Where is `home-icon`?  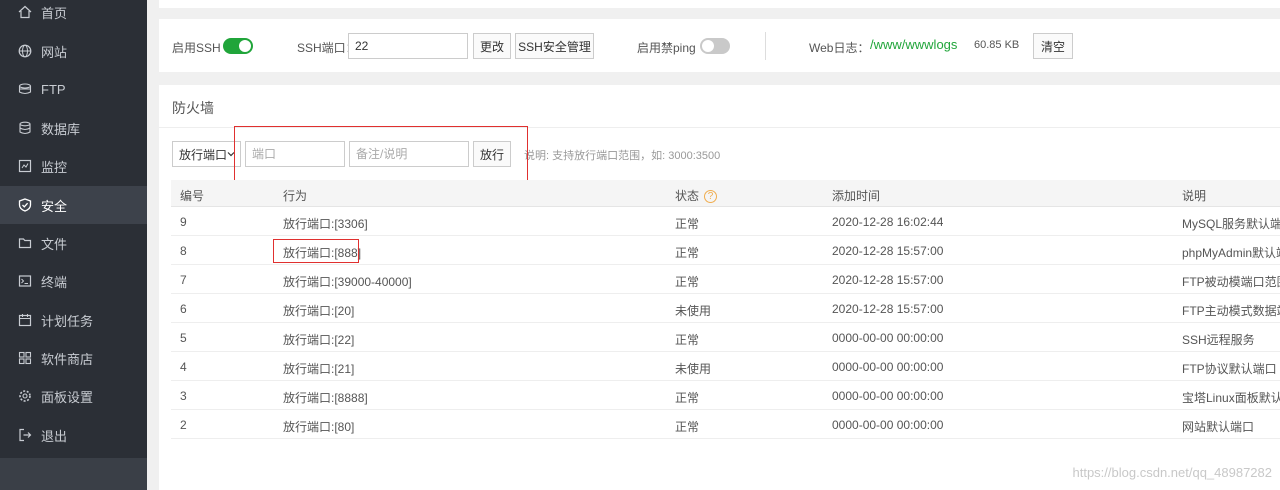 home-icon is located at coordinates (25, 12).